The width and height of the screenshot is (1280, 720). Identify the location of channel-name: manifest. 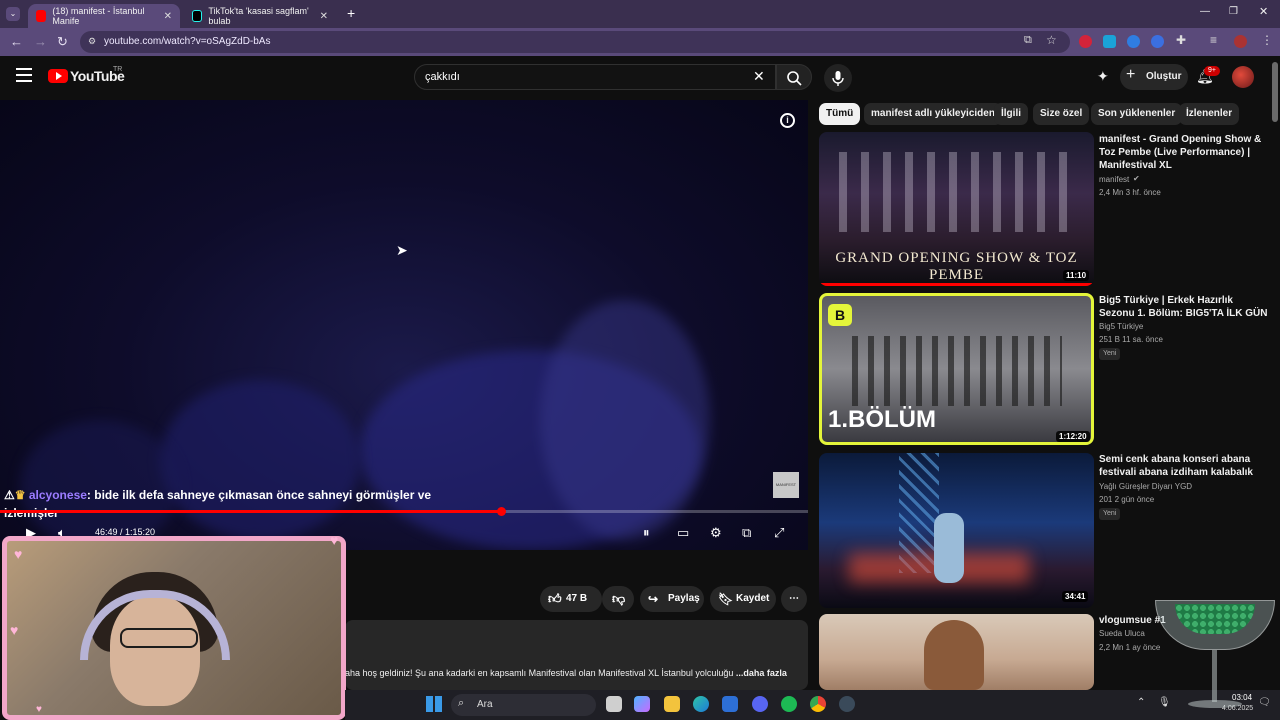
(1114, 179).